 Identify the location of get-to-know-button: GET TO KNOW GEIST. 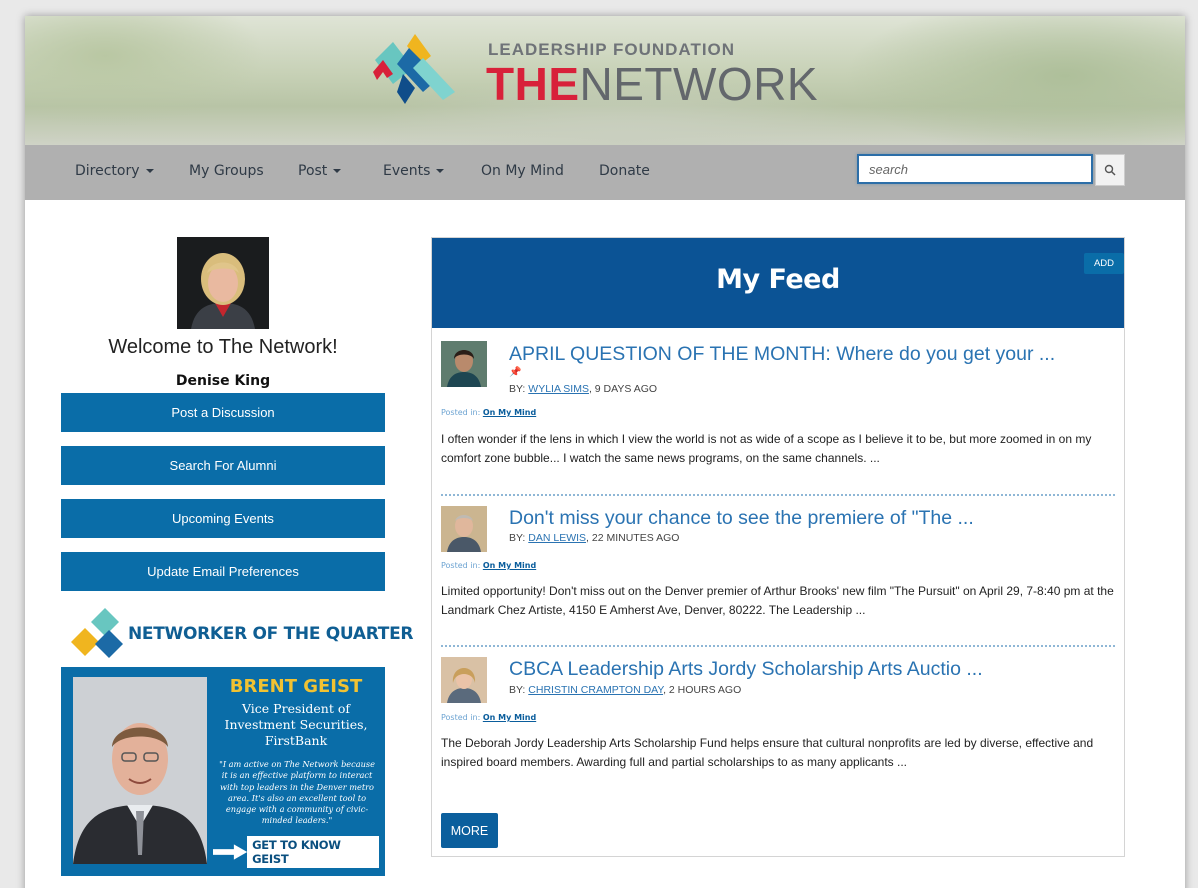
(296, 852).